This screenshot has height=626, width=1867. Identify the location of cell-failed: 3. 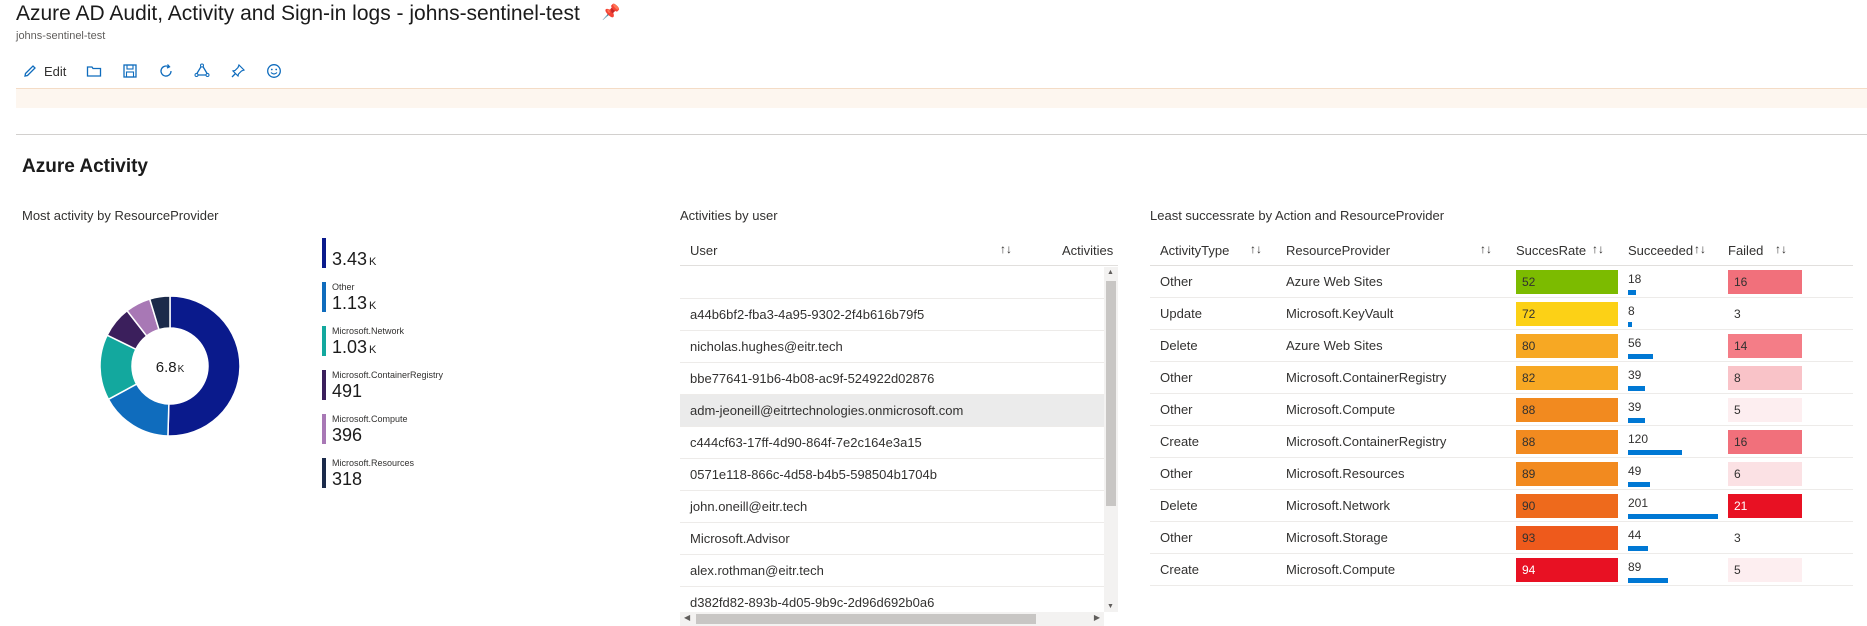
(1765, 538).